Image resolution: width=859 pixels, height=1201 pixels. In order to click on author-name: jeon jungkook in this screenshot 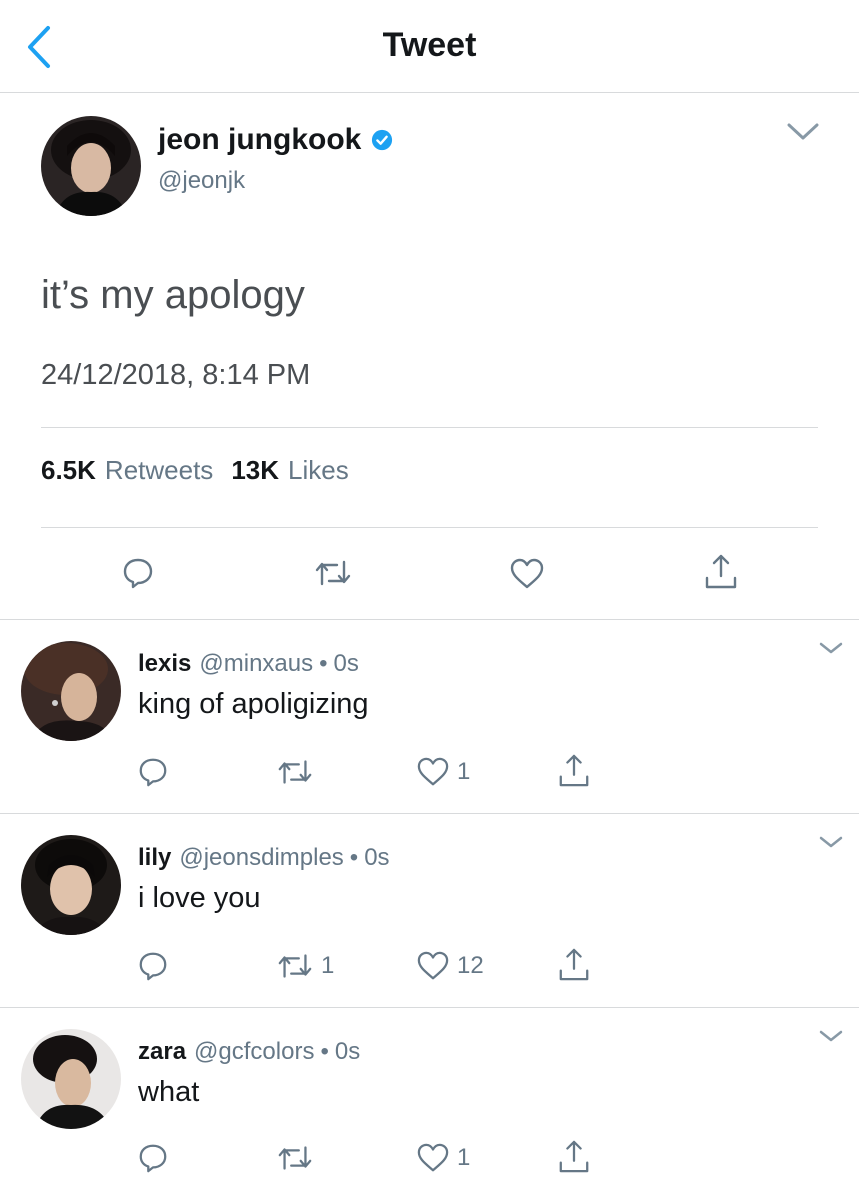, I will do `click(275, 140)`.